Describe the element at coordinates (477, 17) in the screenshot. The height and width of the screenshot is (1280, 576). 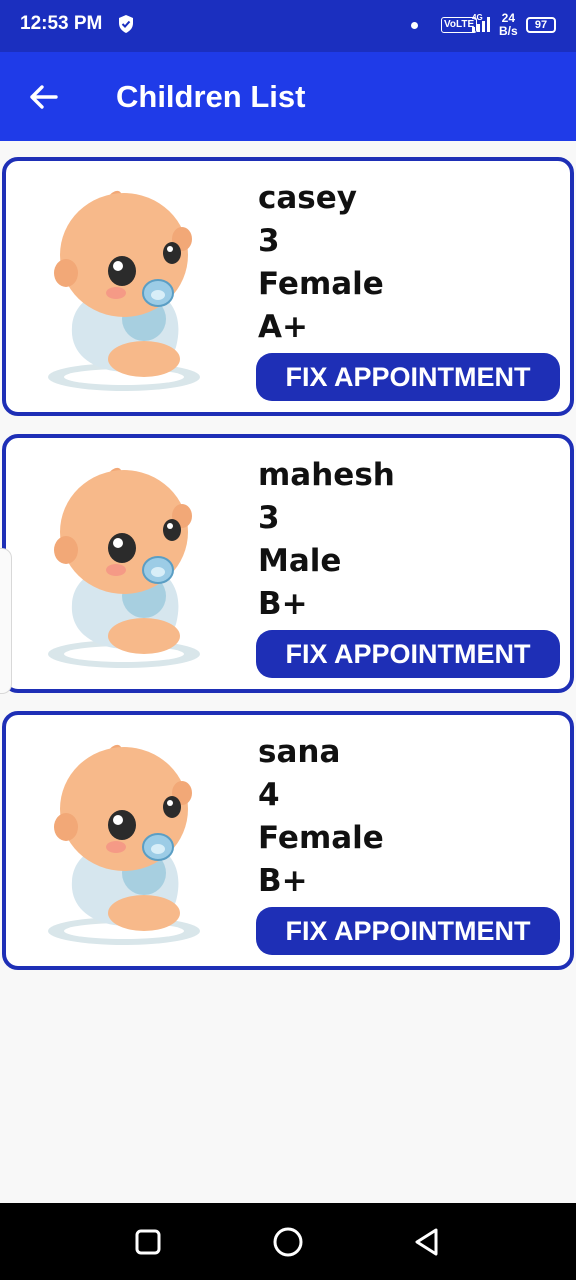
I see `svg-text: 4G` at that location.